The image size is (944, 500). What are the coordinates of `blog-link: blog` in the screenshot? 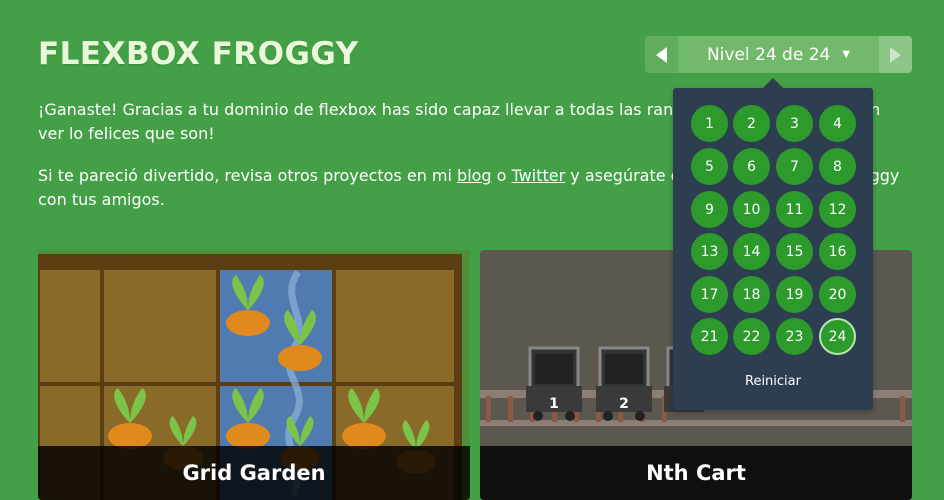 It's located at (474, 175).